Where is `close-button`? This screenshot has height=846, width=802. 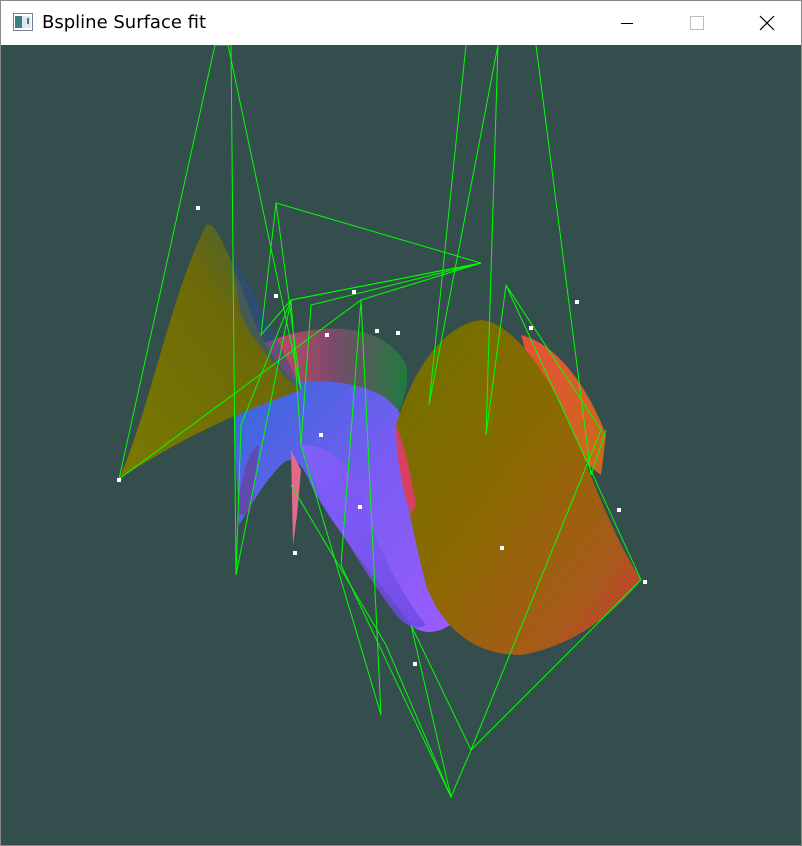 close-button is located at coordinates (766, 23).